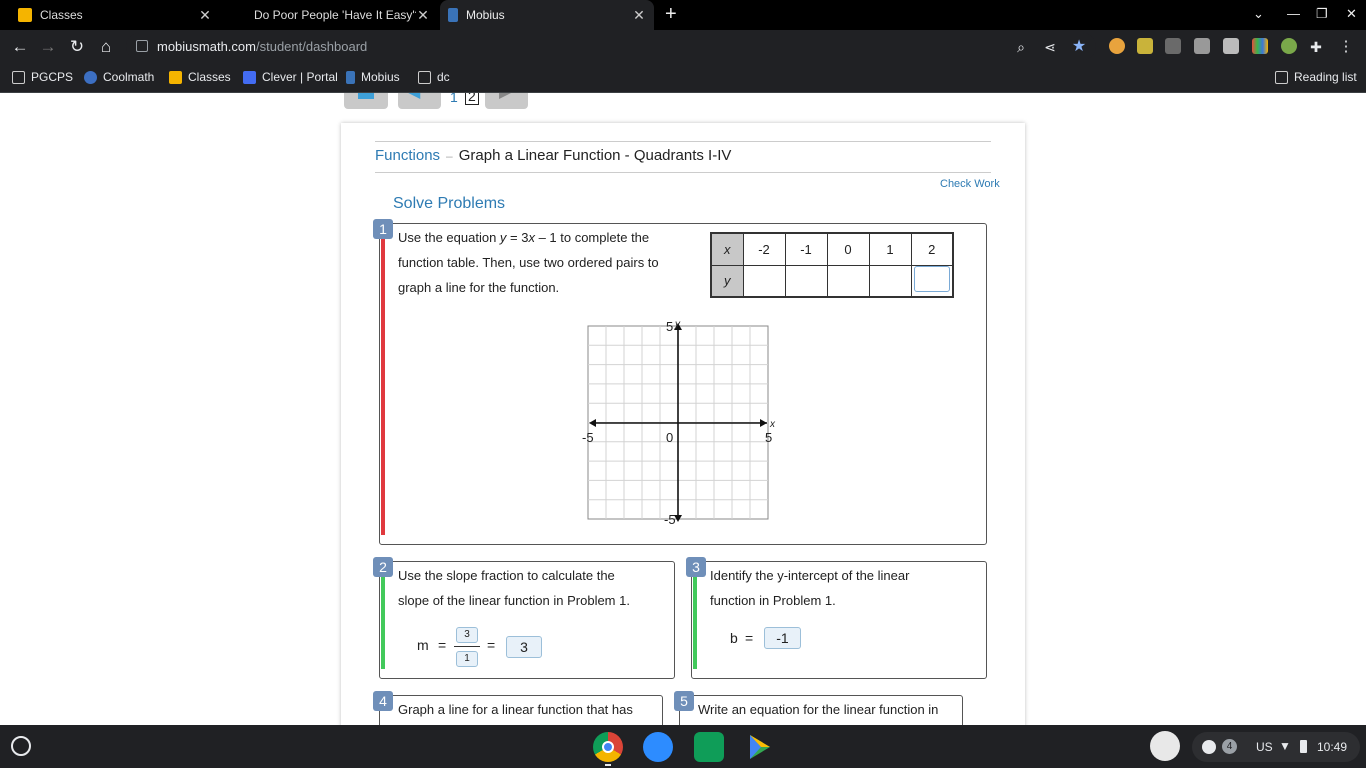 The width and height of the screenshot is (1366, 768). I want to click on bookmark-mobius: Mobius, so click(373, 77).